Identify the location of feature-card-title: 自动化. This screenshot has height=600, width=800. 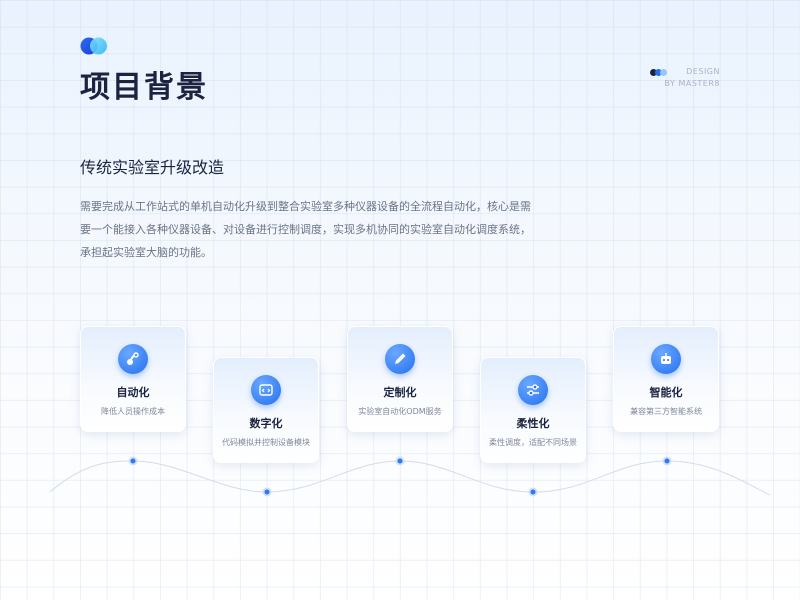
(133, 392).